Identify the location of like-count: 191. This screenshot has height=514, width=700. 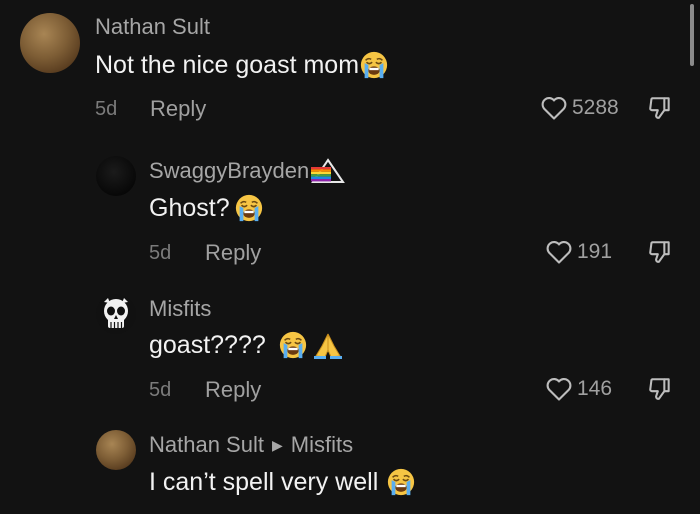
(595, 251).